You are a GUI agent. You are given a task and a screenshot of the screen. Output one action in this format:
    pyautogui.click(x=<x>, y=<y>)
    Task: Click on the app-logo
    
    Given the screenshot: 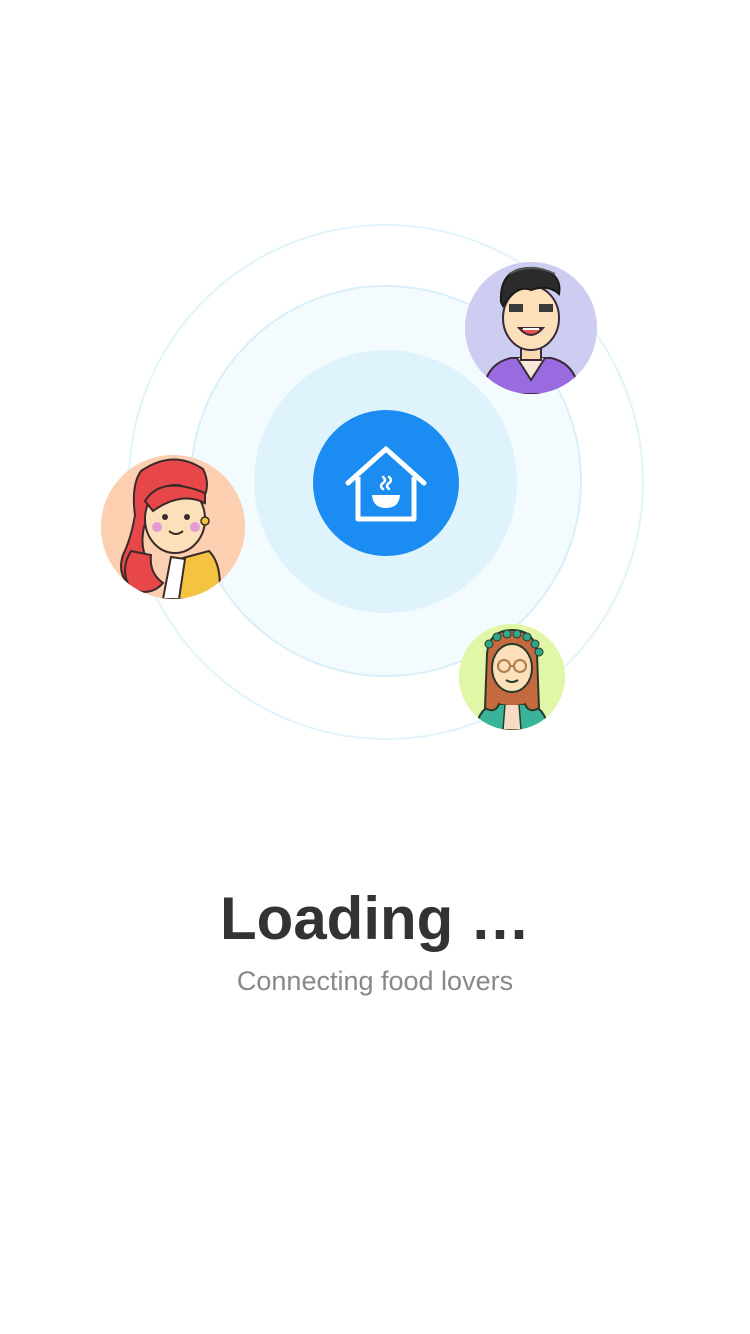 What is the action you would take?
    pyautogui.click(x=386, y=483)
    